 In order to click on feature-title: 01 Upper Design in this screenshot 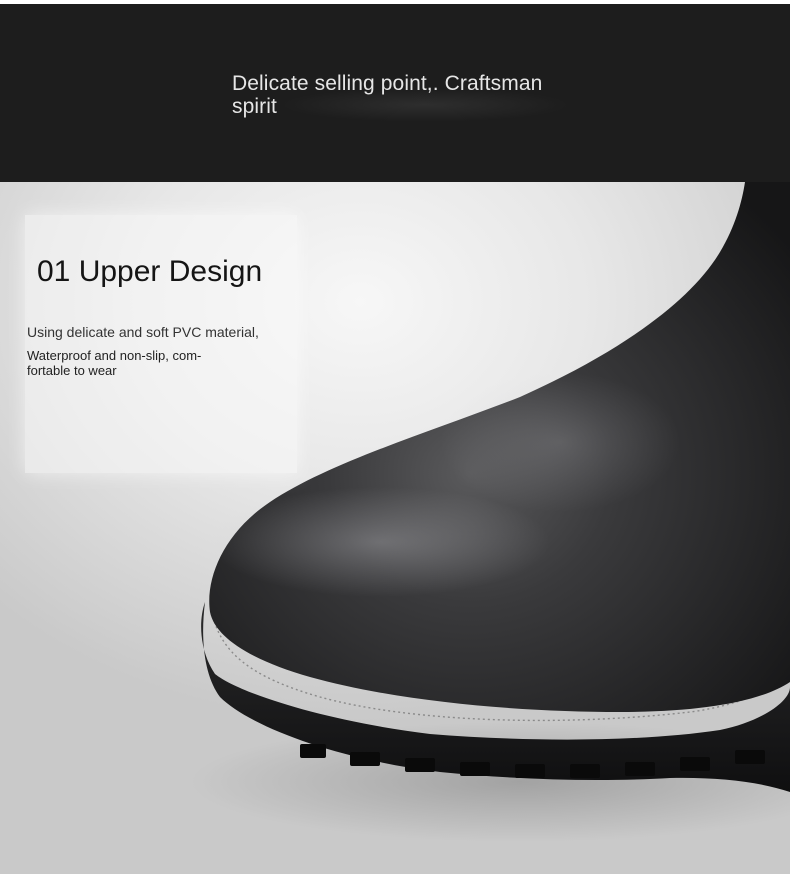, I will do `click(150, 271)`.